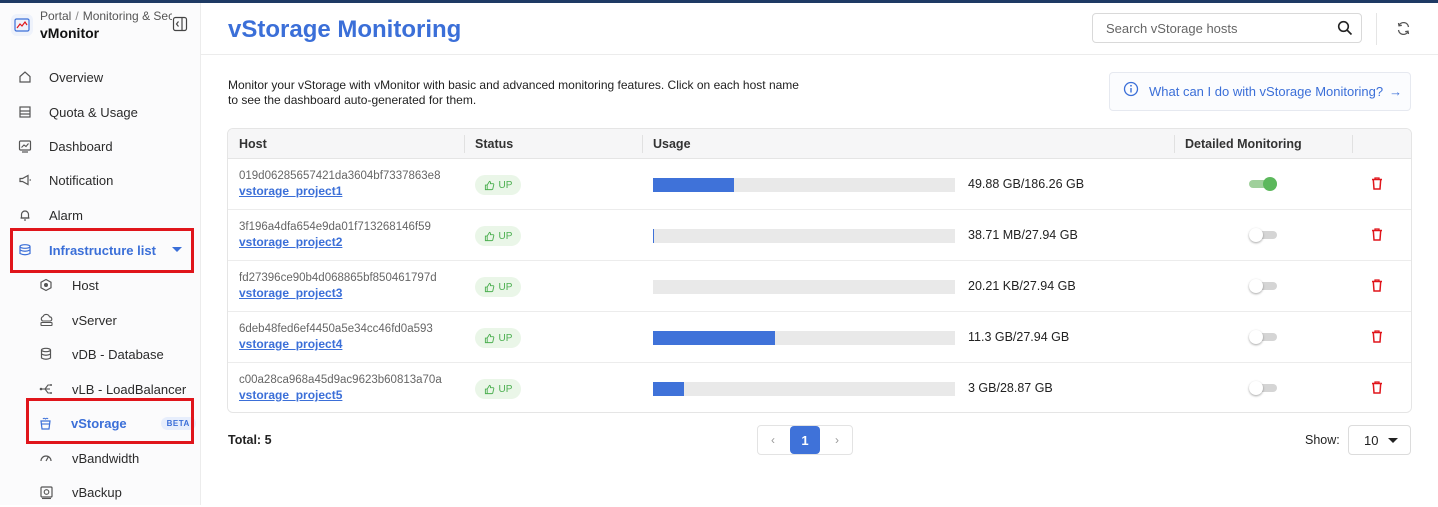 The height and width of the screenshot is (507, 1438). What do you see at coordinates (46, 285) in the screenshot?
I see `hexagon-icon` at bounding box center [46, 285].